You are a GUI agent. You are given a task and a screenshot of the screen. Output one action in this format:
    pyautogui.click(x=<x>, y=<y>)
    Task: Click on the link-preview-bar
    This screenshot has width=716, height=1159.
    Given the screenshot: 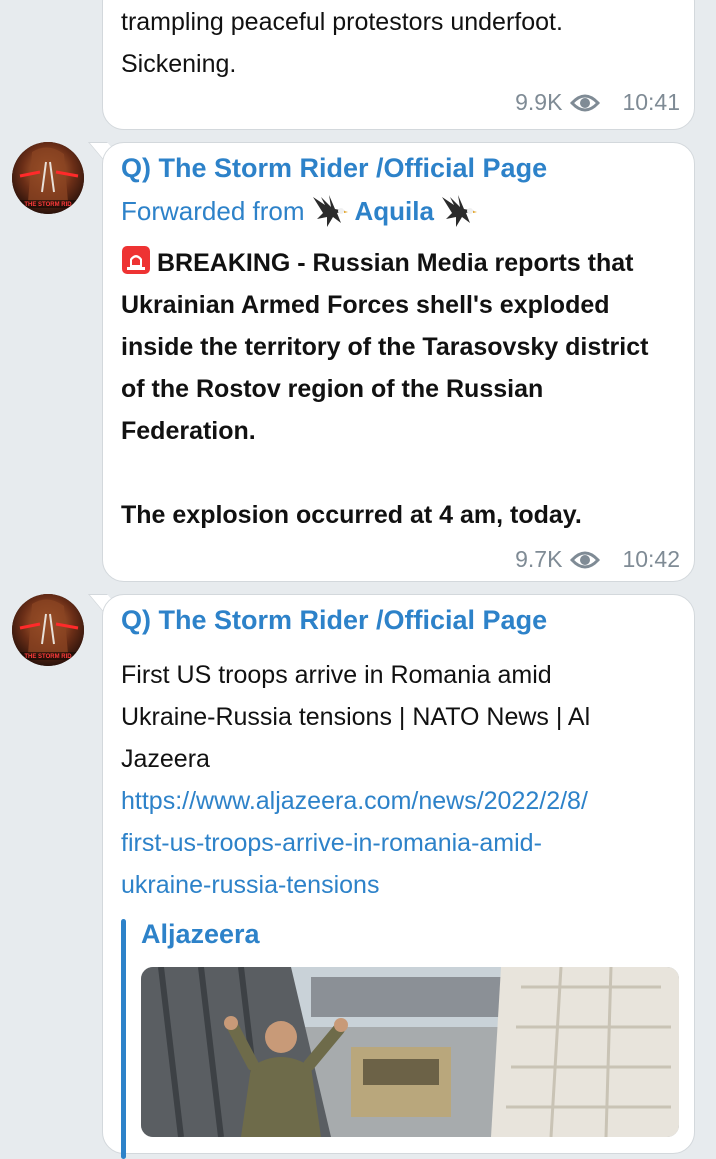 What is the action you would take?
    pyautogui.click(x=123, y=1039)
    